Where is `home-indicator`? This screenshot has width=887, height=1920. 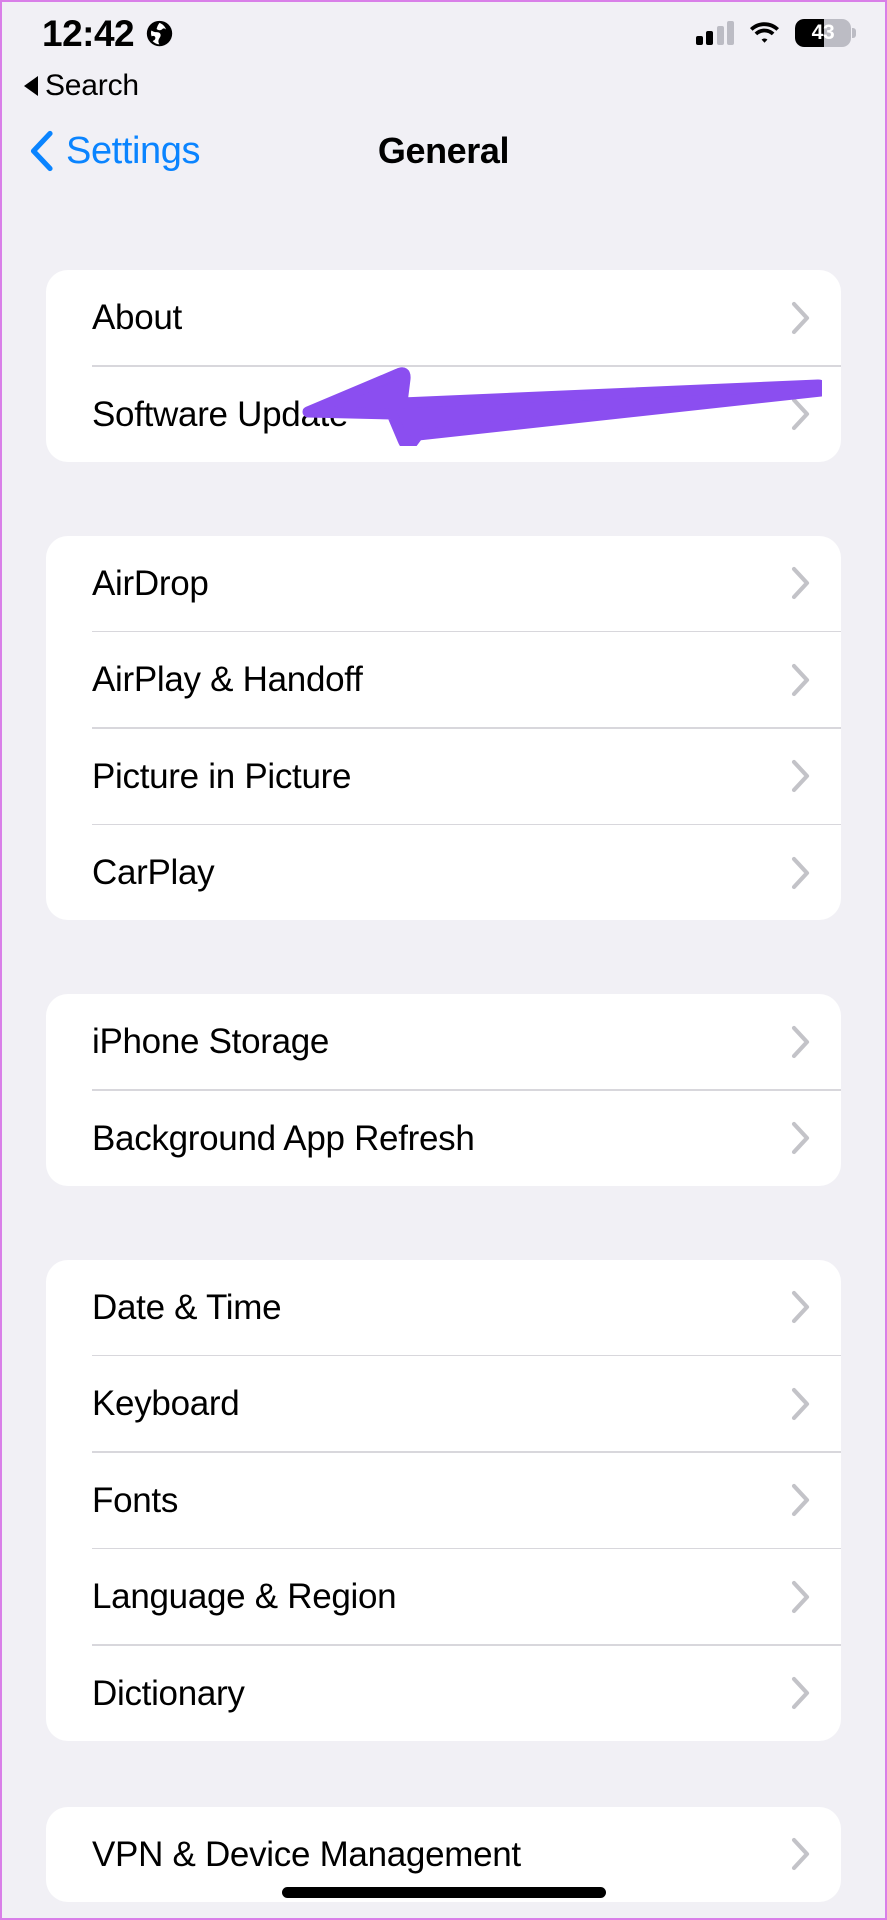
home-indicator is located at coordinates (443, 1892).